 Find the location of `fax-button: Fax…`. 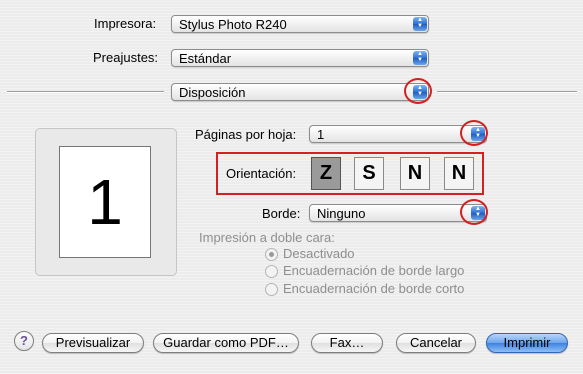

fax-button: Fax… is located at coordinates (347, 343).